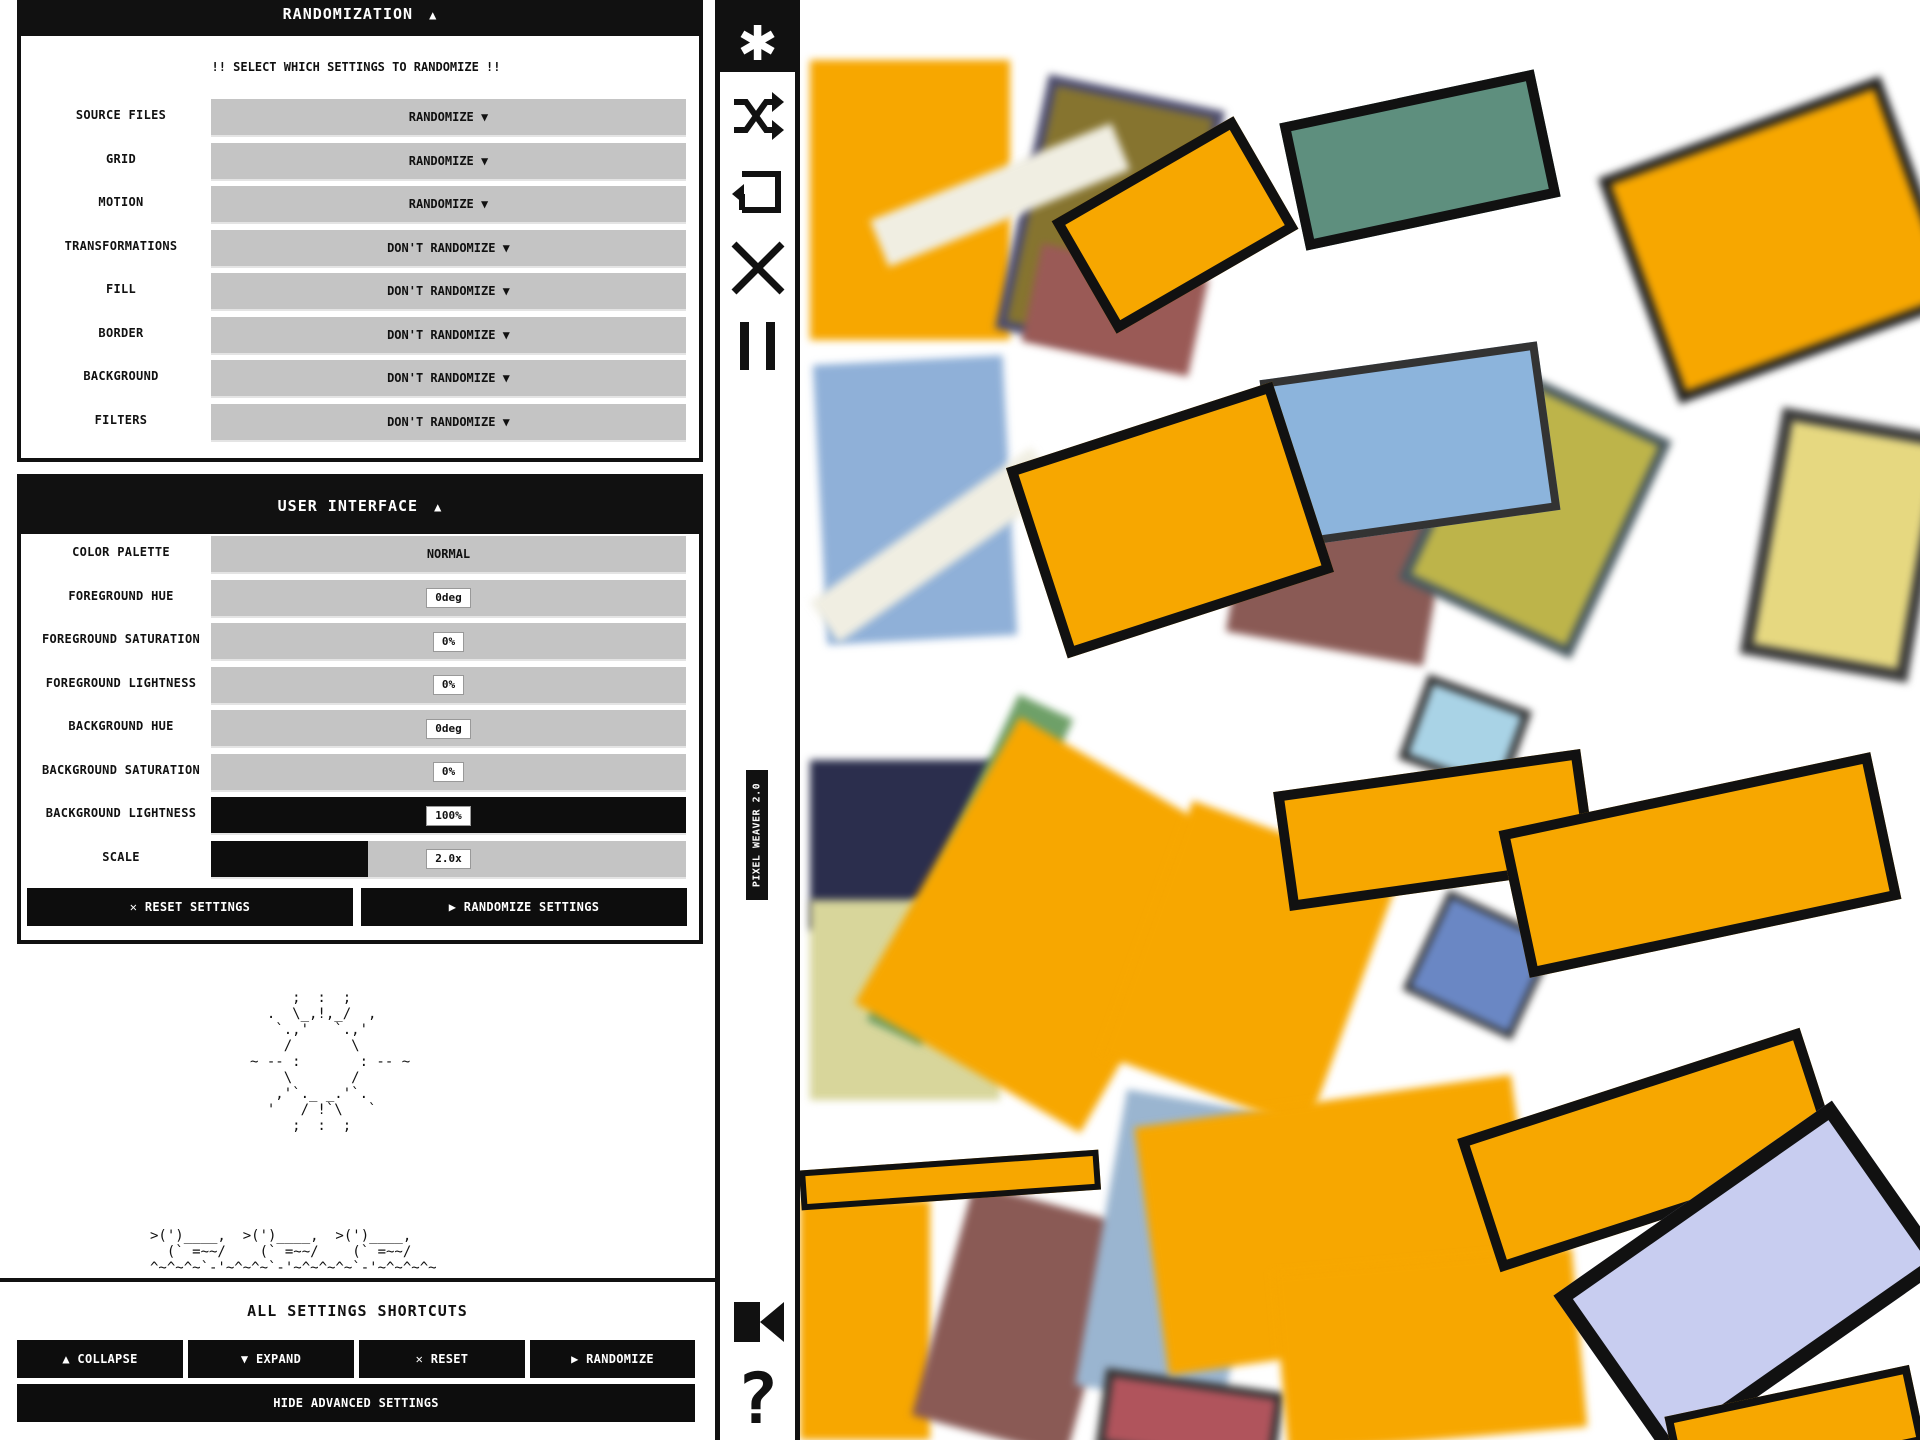 Image resolution: width=1920 pixels, height=1440 pixels. I want to click on setting-label: GRID, so click(121, 158).